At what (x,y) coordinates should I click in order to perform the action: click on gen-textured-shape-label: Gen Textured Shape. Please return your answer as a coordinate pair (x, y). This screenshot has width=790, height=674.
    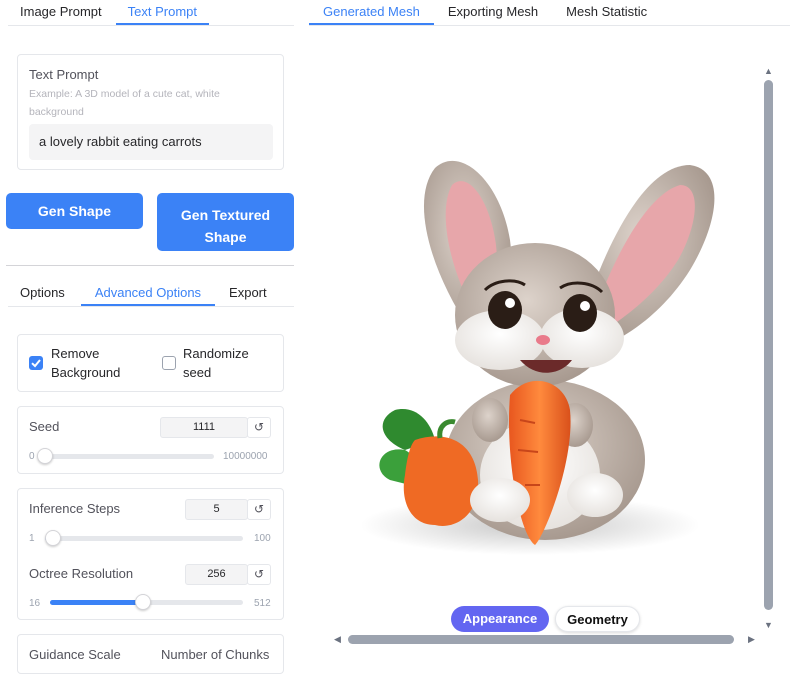
    Looking at the image, I should click on (225, 226).